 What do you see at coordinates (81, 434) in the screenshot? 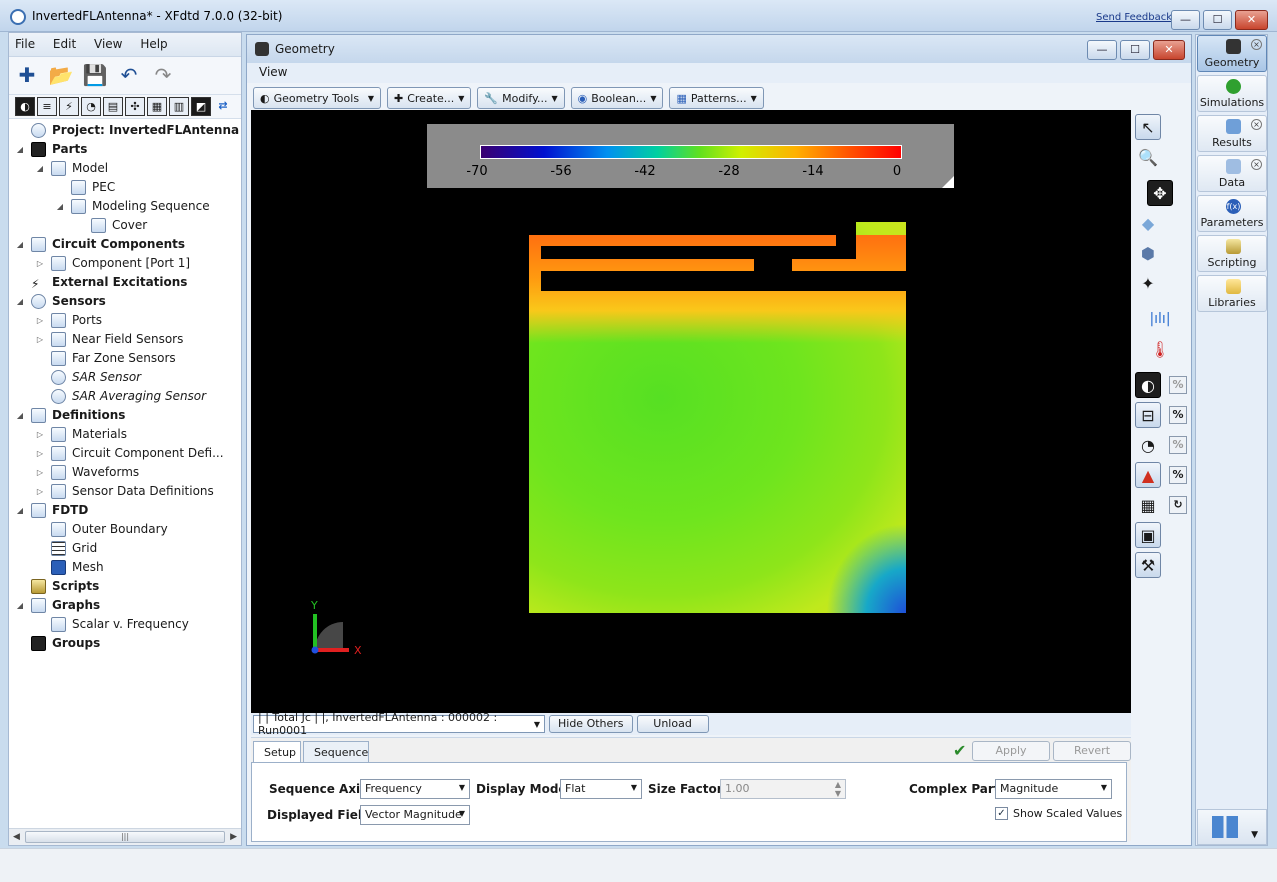
I see `tree-item-materials: ▷ Materials` at bounding box center [81, 434].